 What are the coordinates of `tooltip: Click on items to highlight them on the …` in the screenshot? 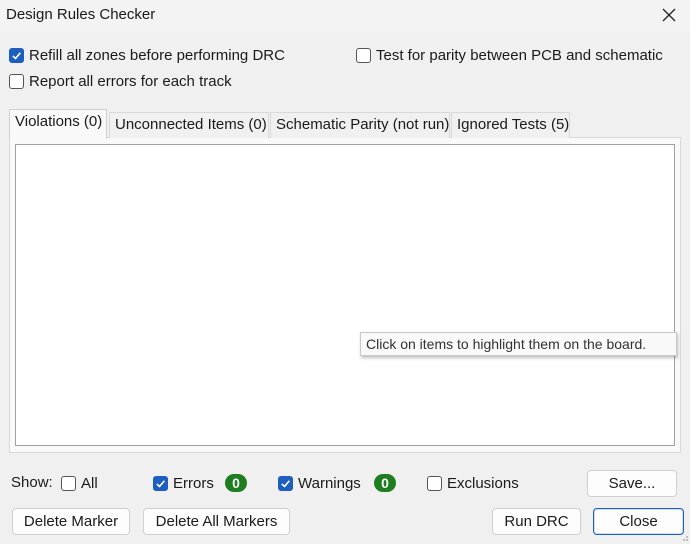 It's located at (518, 344).